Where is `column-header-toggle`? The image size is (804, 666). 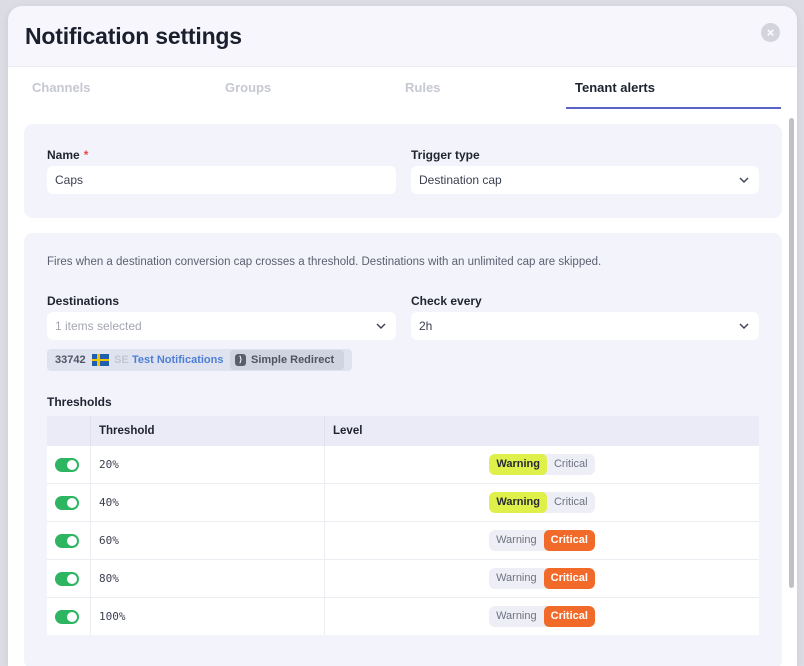
column-header-toggle is located at coordinates (69, 431).